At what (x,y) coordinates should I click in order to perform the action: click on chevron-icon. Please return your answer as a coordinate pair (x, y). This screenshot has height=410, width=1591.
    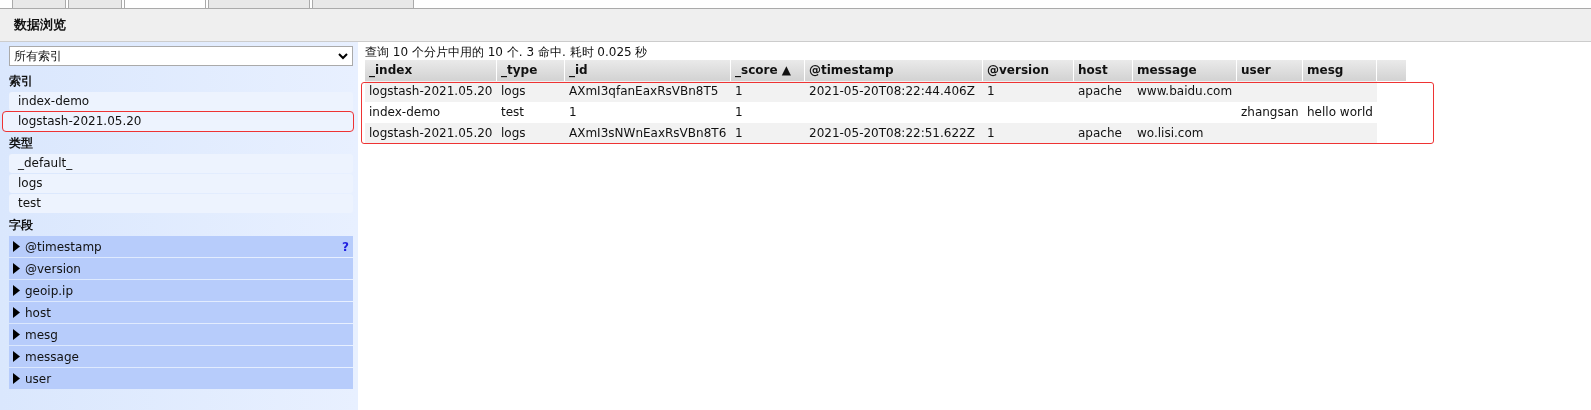
    Looking at the image, I should click on (343, 56).